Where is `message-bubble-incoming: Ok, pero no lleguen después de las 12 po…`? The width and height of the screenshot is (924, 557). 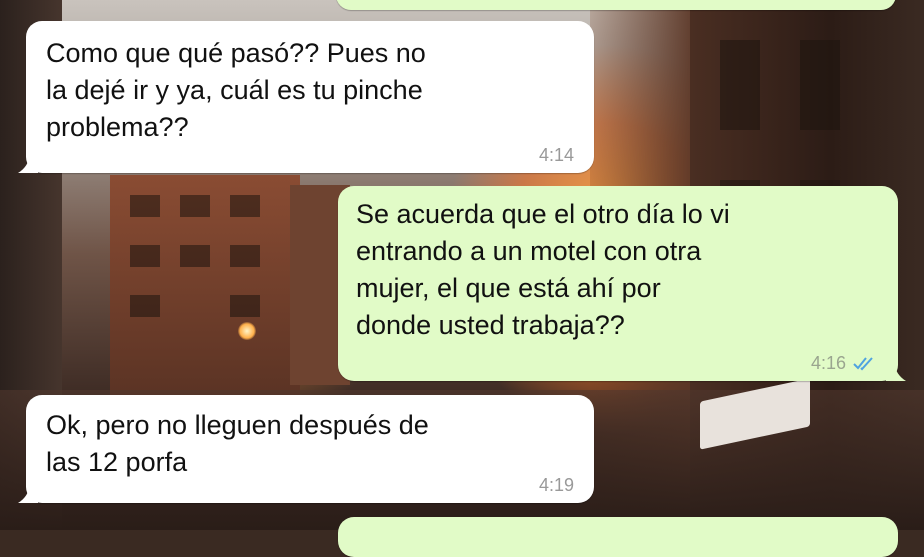
message-bubble-incoming: Ok, pero no lleguen después de las 12 po… is located at coordinates (306, 449).